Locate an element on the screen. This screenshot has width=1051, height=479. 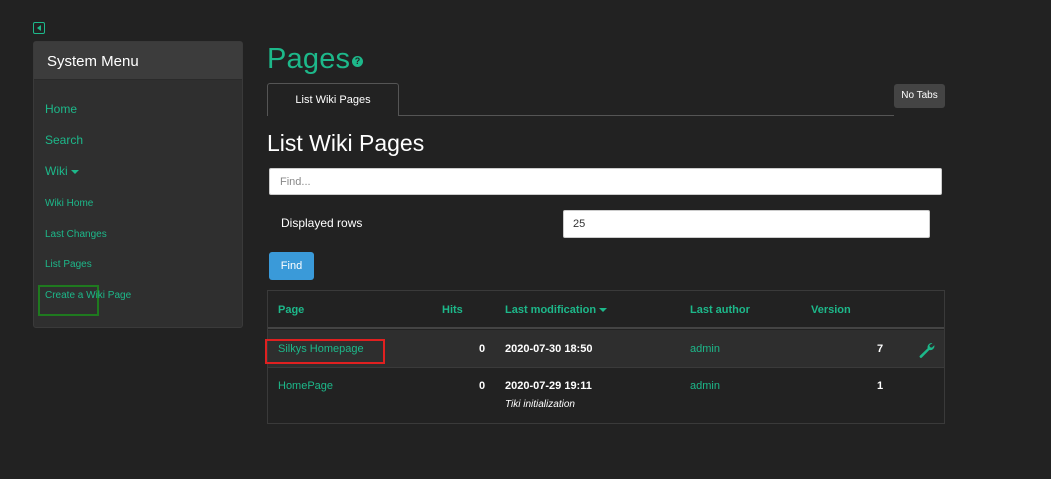
system-menu-title: System Menu is located at coordinates (138, 61).